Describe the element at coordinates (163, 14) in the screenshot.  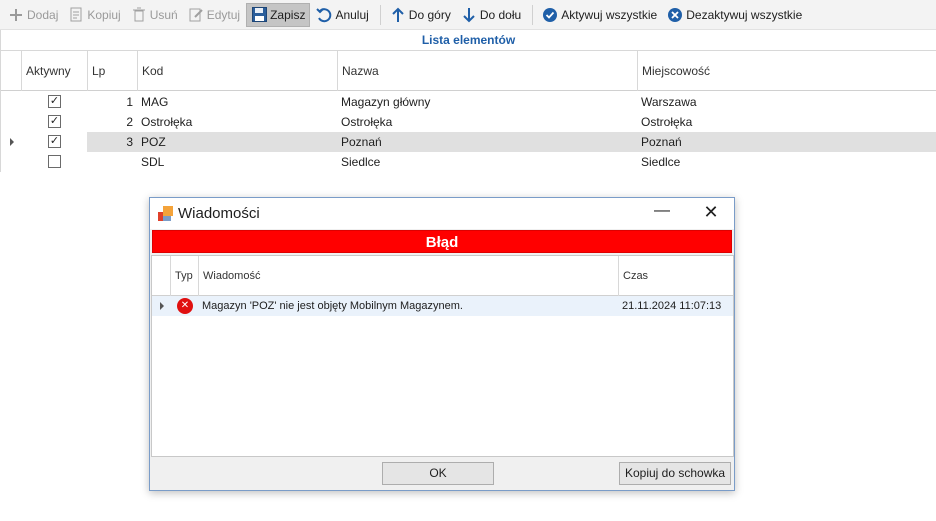
I see `delete-label: Usuń` at that location.